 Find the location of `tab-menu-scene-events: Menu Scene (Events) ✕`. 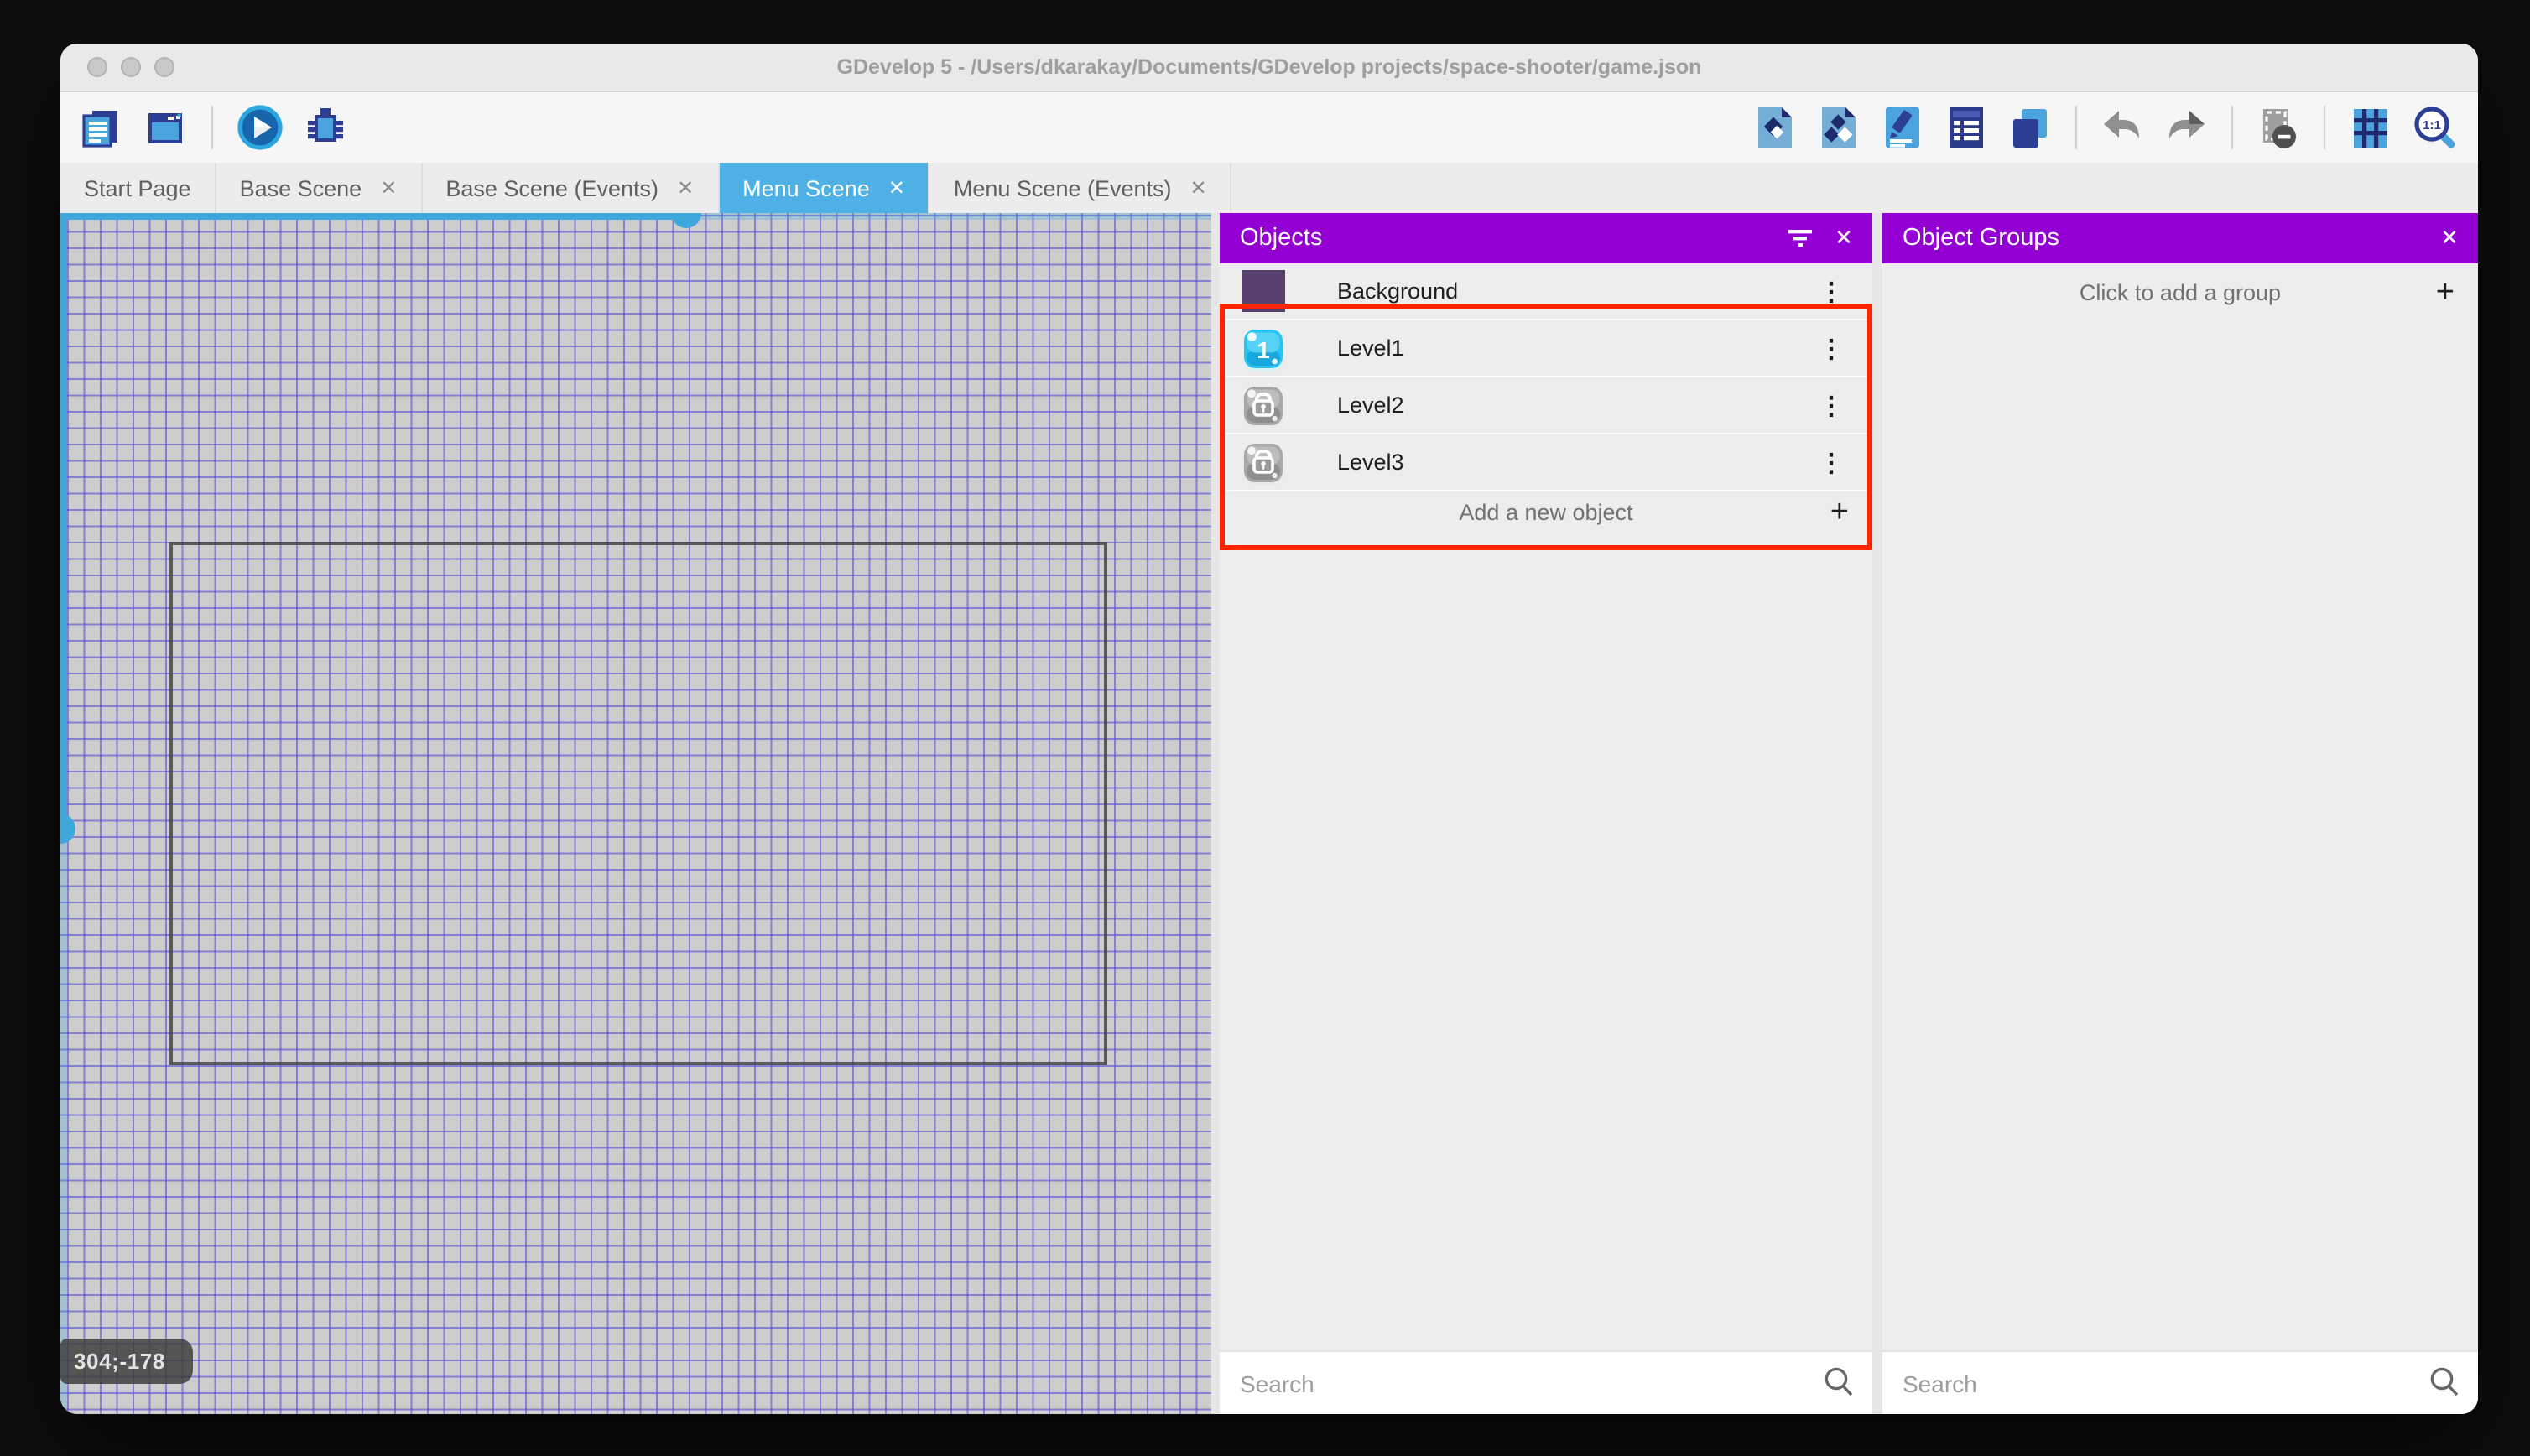

tab-menu-scene-events: Menu Scene (Events) ✕ is located at coordinates (1081, 188).